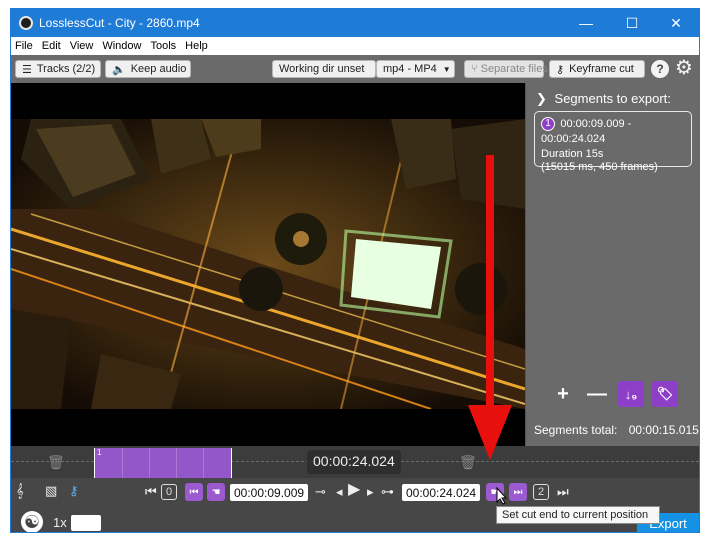 The width and height of the screenshot is (711, 540). Describe the element at coordinates (597, 394) in the screenshot. I see `remove-segment-icon: —` at that location.